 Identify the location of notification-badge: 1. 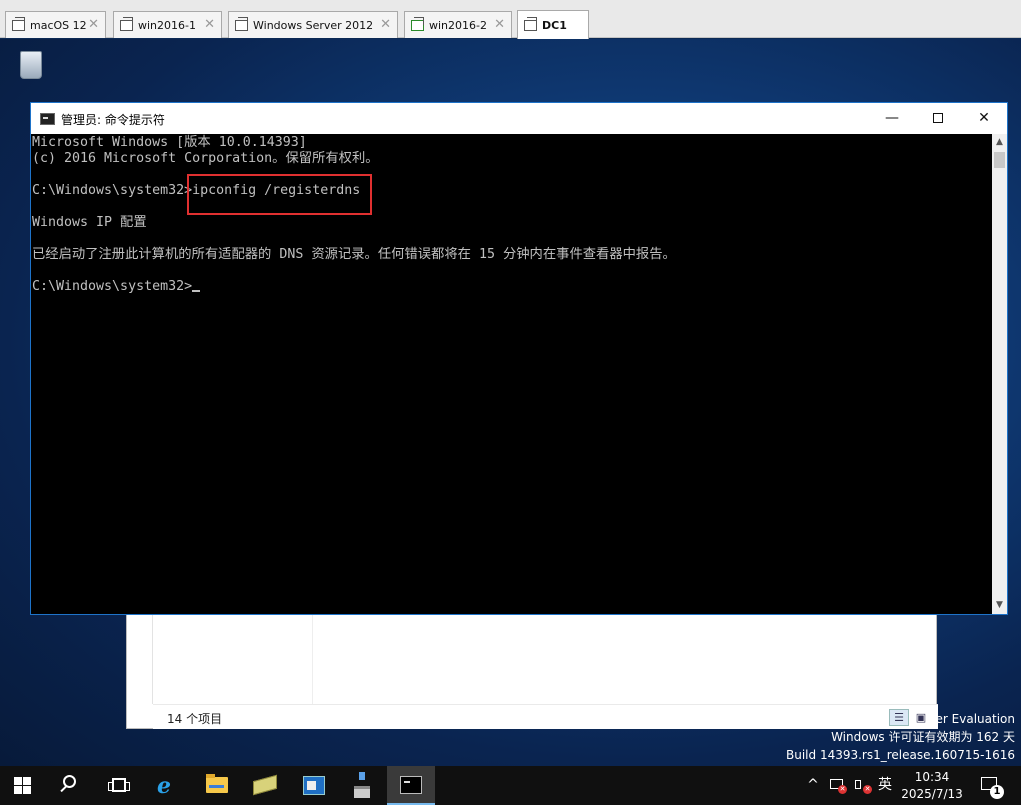
(997, 792).